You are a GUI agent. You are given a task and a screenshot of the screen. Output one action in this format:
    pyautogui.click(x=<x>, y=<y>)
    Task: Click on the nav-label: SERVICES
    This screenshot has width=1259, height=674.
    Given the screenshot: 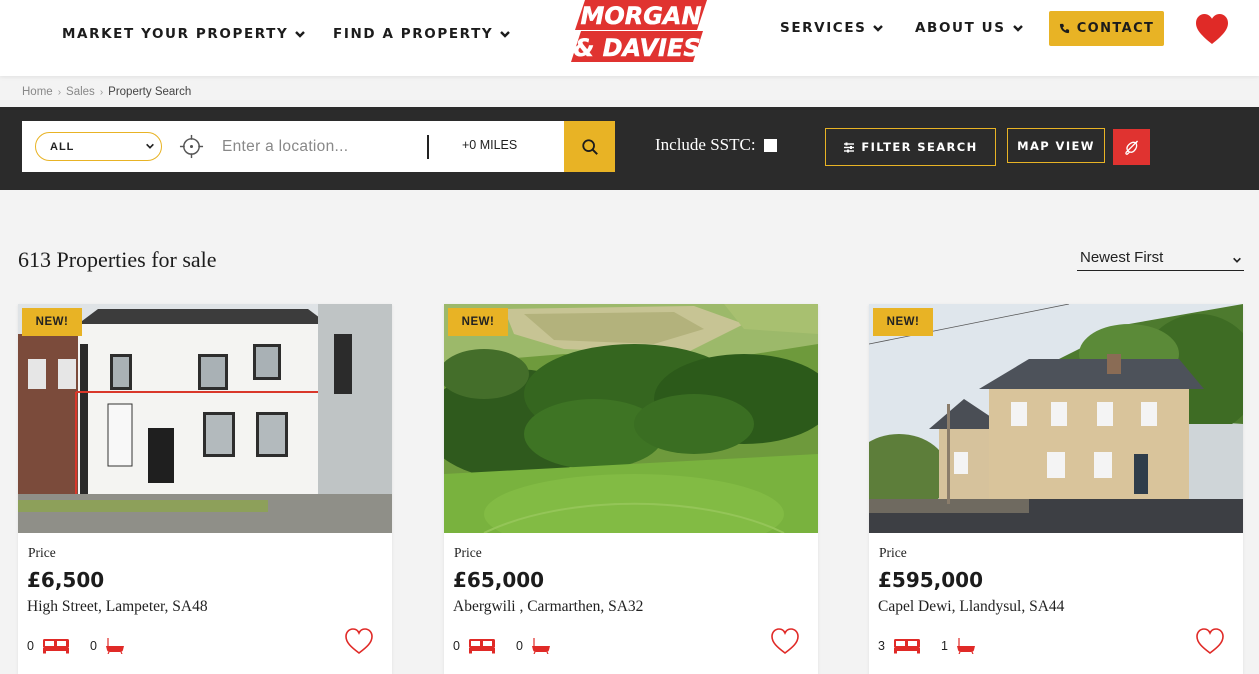 What is the action you would take?
    pyautogui.click(x=823, y=28)
    